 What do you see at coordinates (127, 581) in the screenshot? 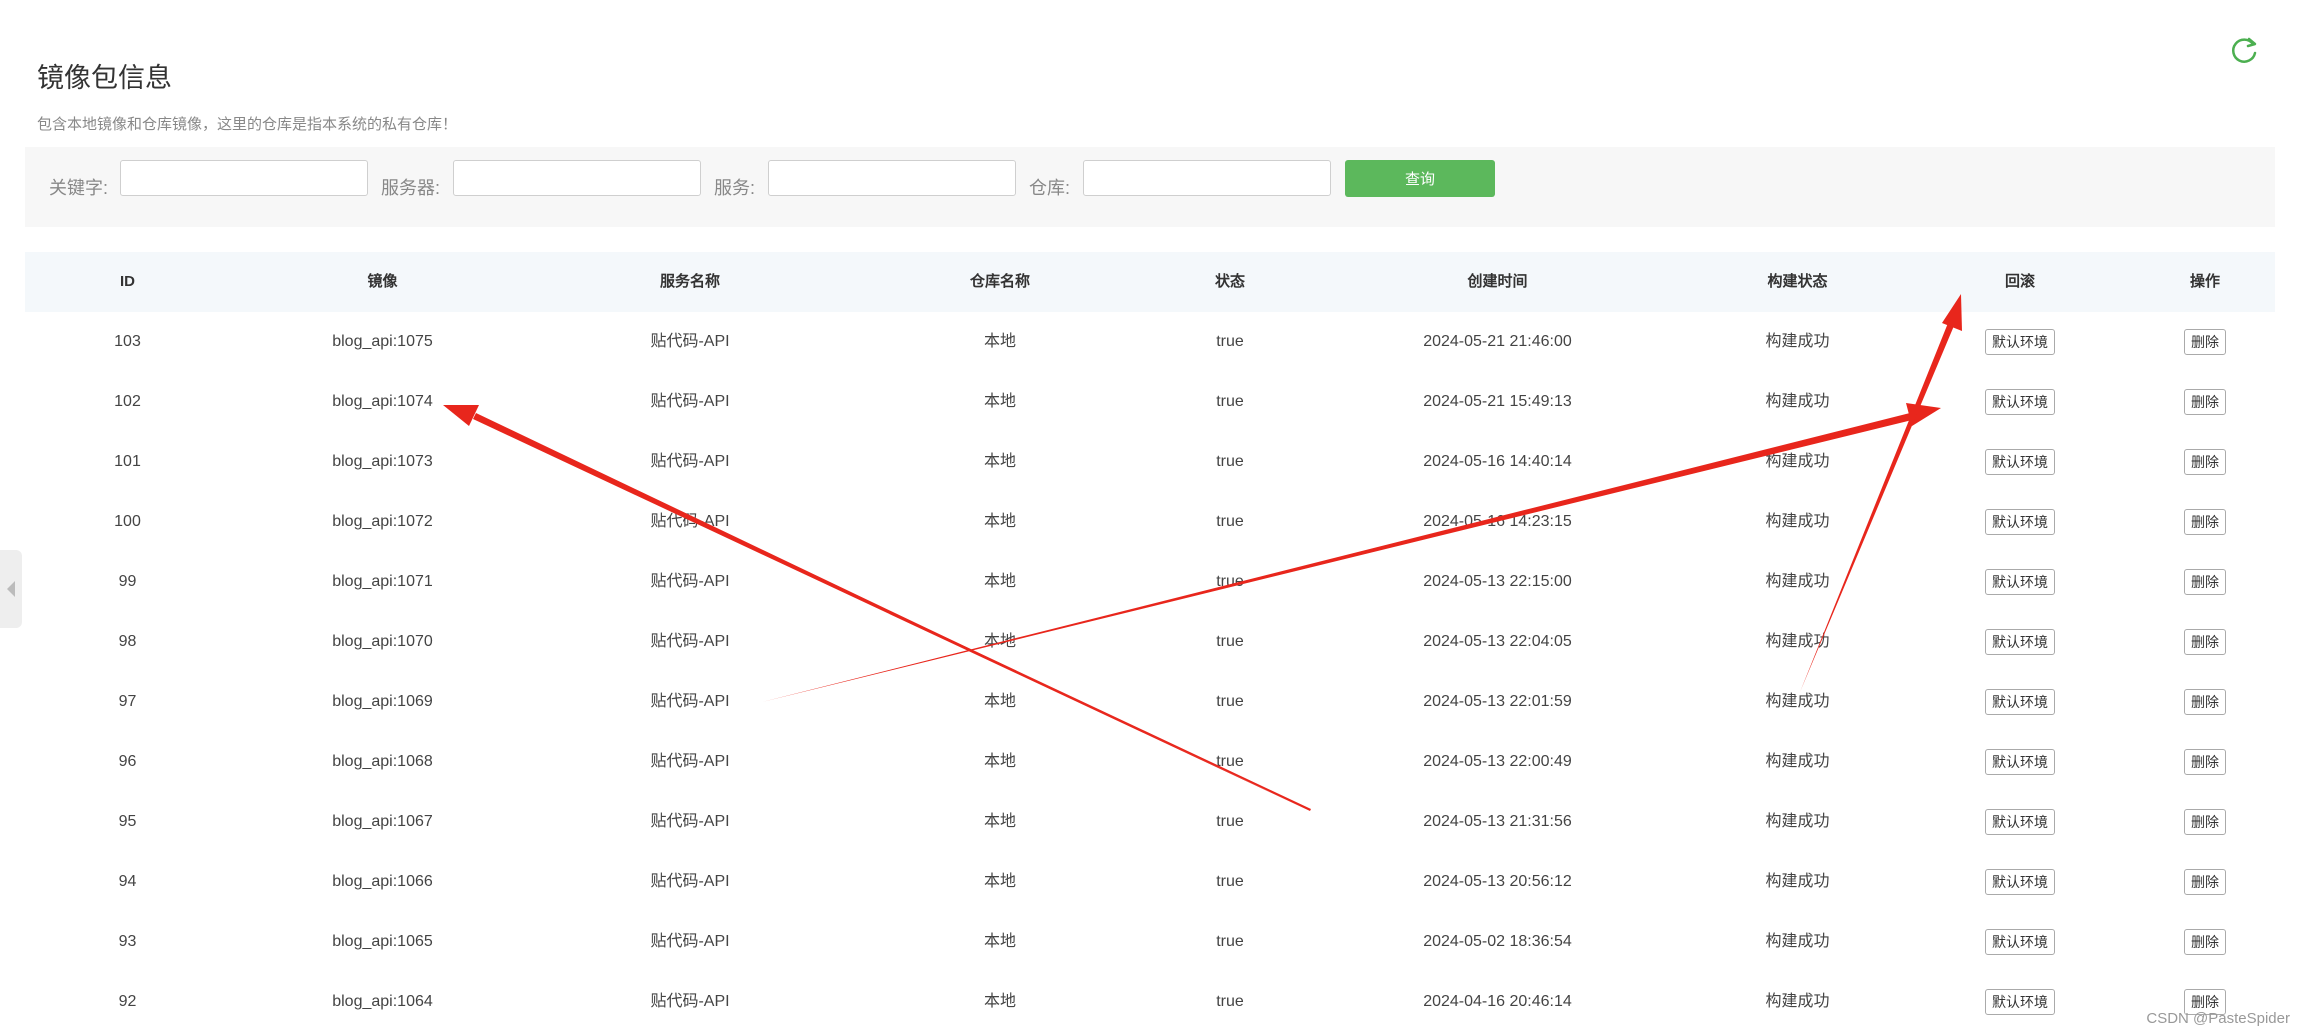
I see `cell-id: 99` at bounding box center [127, 581].